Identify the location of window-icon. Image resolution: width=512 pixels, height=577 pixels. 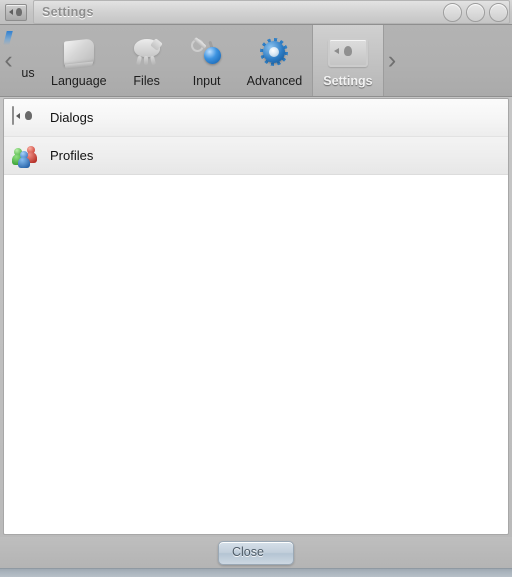
(16, 12).